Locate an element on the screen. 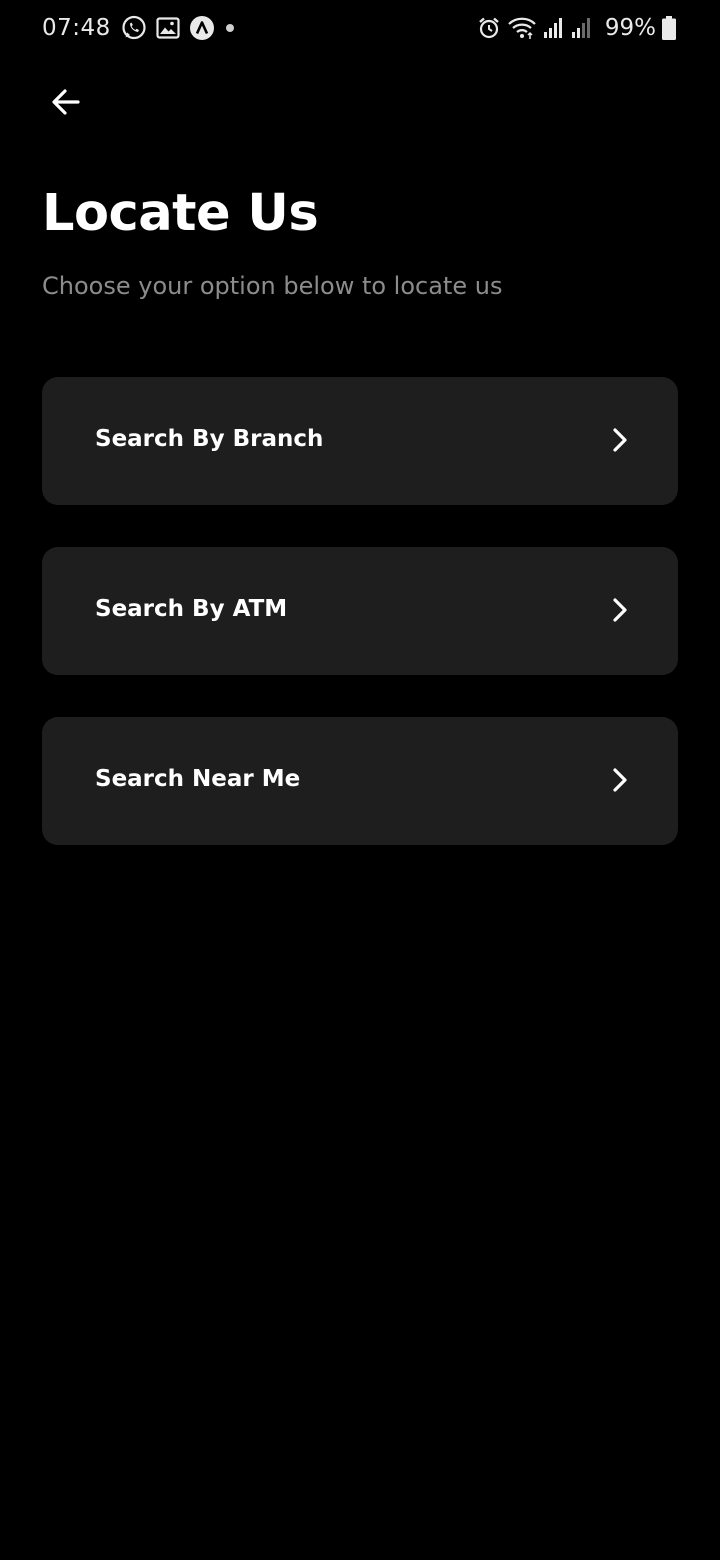 The height and width of the screenshot is (1560, 720). arrow-left-icon is located at coordinates (66, 102).